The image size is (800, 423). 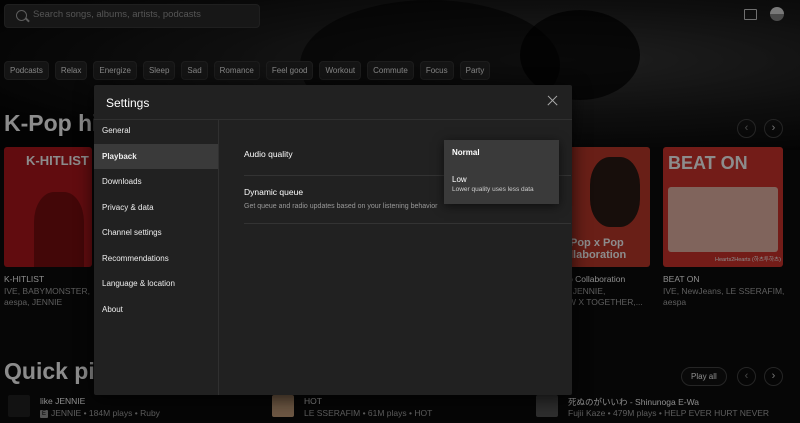 I want to click on audio-quality-dropdown: Normal Low Lower quality uses less data, so click(x=501, y=172).